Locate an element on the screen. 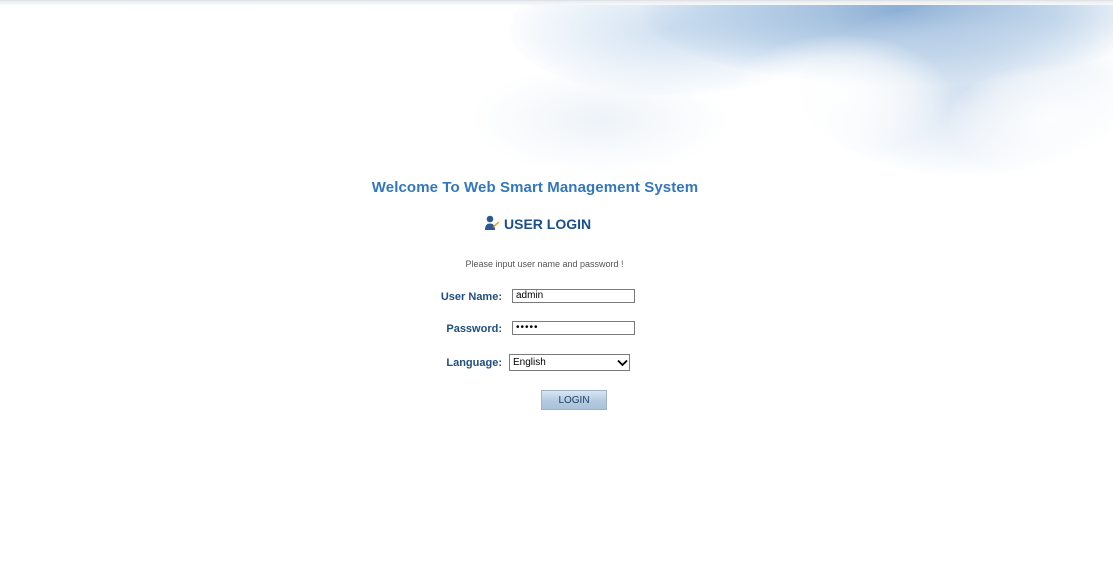  login-button: LOGIN is located at coordinates (574, 400).